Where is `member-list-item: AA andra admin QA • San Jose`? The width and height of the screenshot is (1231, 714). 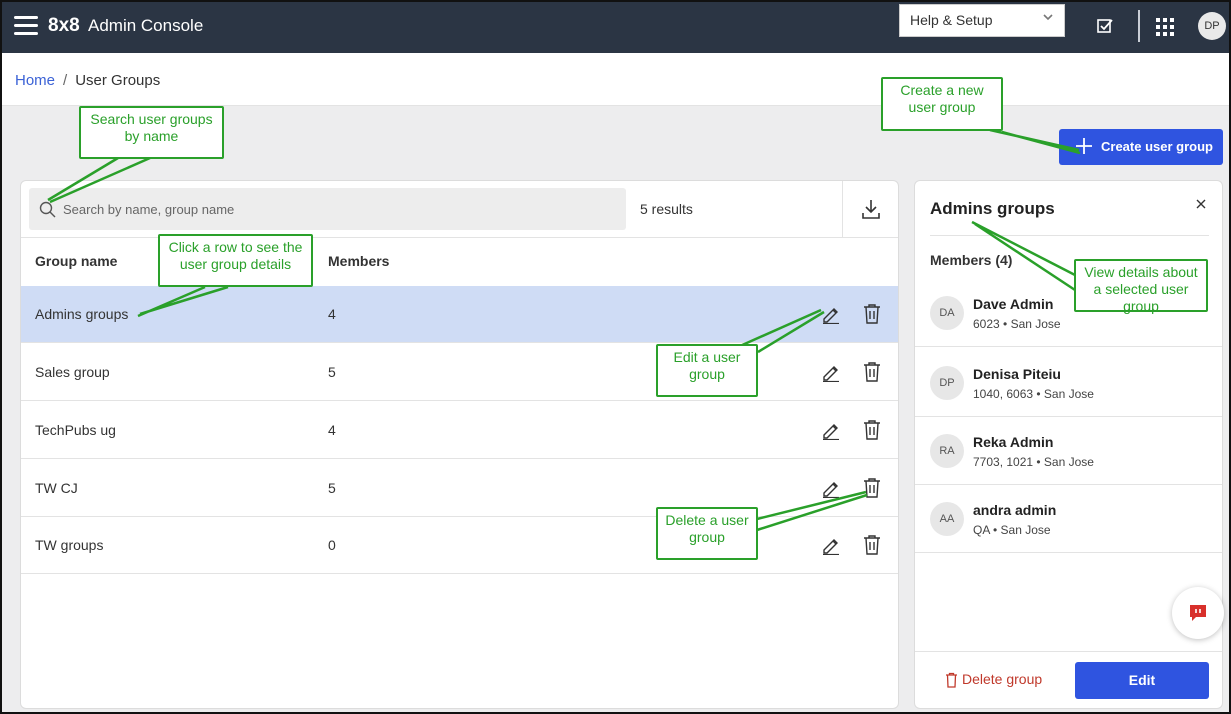
member-list-item: AA andra admin QA • San Jose is located at coordinates (1068, 519).